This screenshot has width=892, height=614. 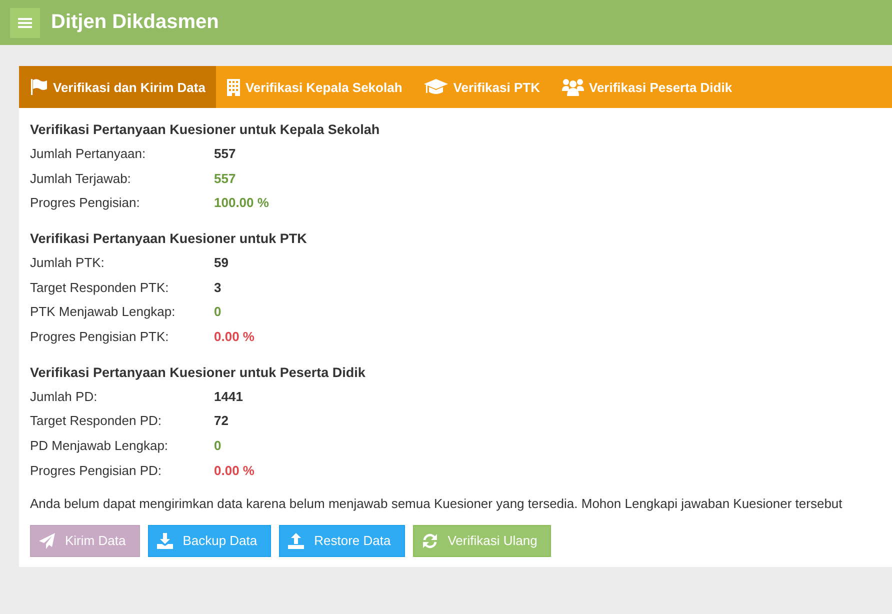 What do you see at coordinates (68, 262) in the screenshot?
I see `field-label: Jumlah PTK:` at bounding box center [68, 262].